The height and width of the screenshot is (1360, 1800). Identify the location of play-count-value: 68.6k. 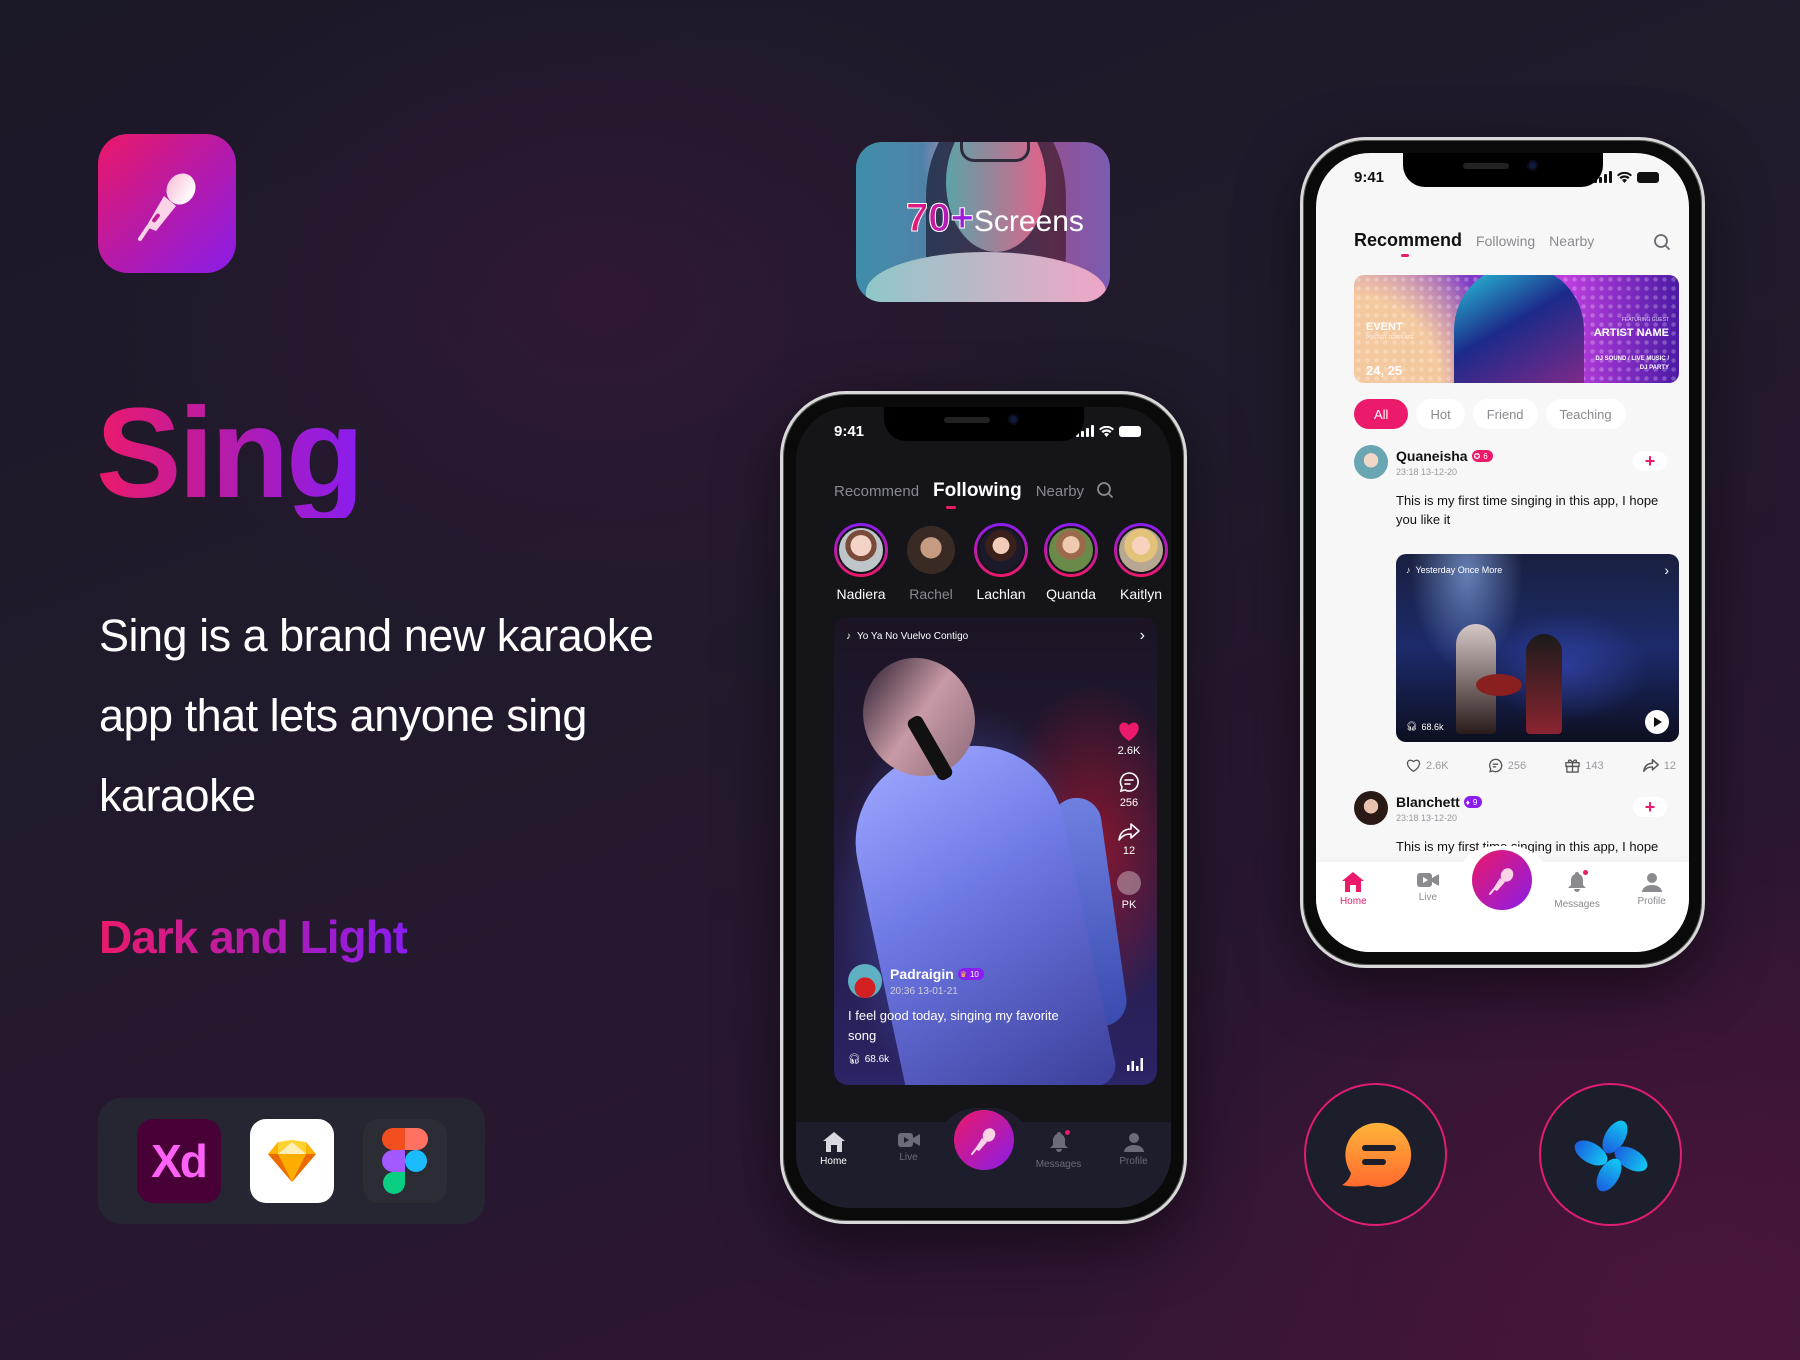
(877, 1059).